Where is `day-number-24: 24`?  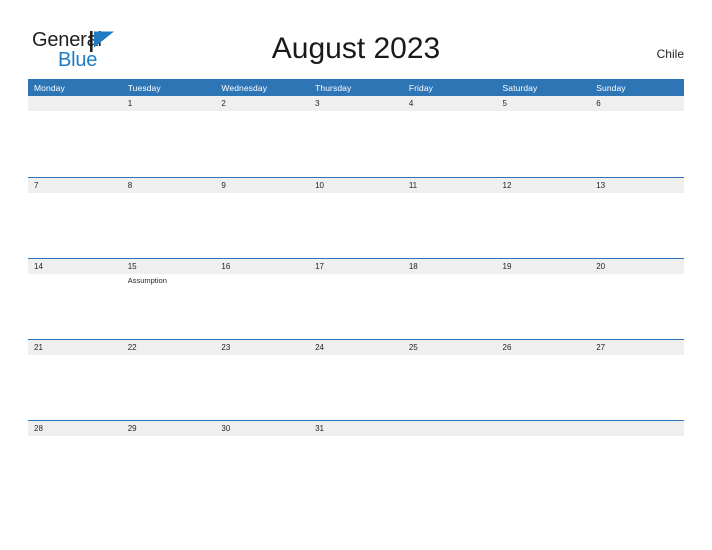 day-number-24: 24 is located at coordinates (356, 347).